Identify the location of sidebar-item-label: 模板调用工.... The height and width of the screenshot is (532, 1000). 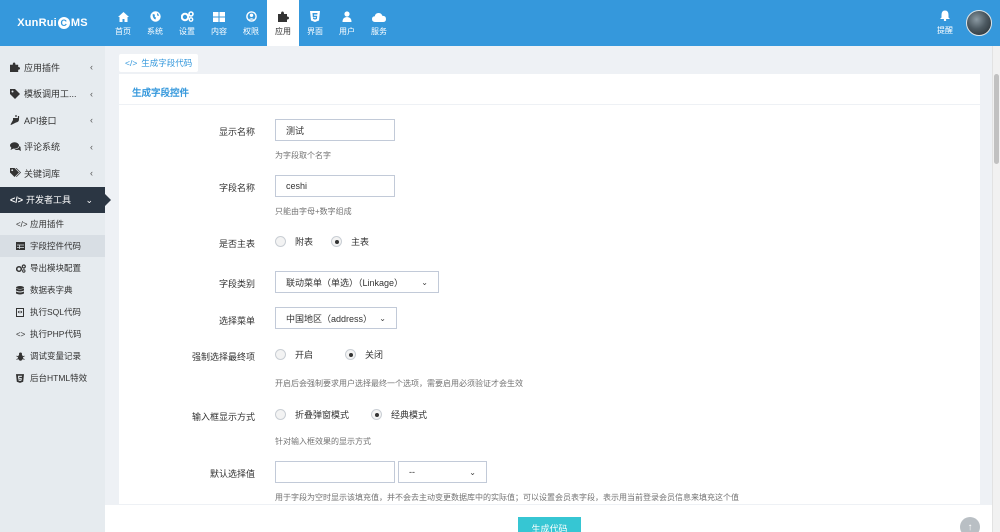
(50, 94).